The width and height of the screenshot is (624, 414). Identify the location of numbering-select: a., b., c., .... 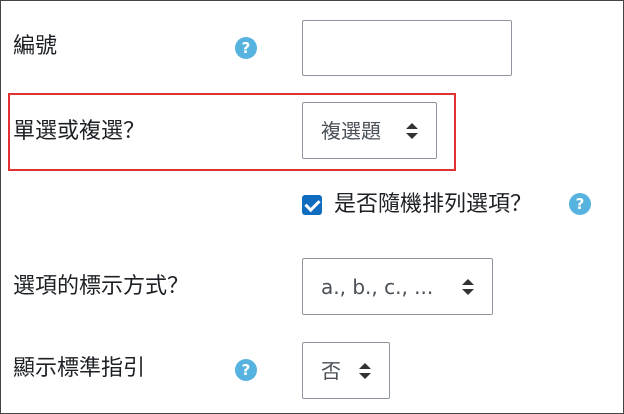
(397, 286).